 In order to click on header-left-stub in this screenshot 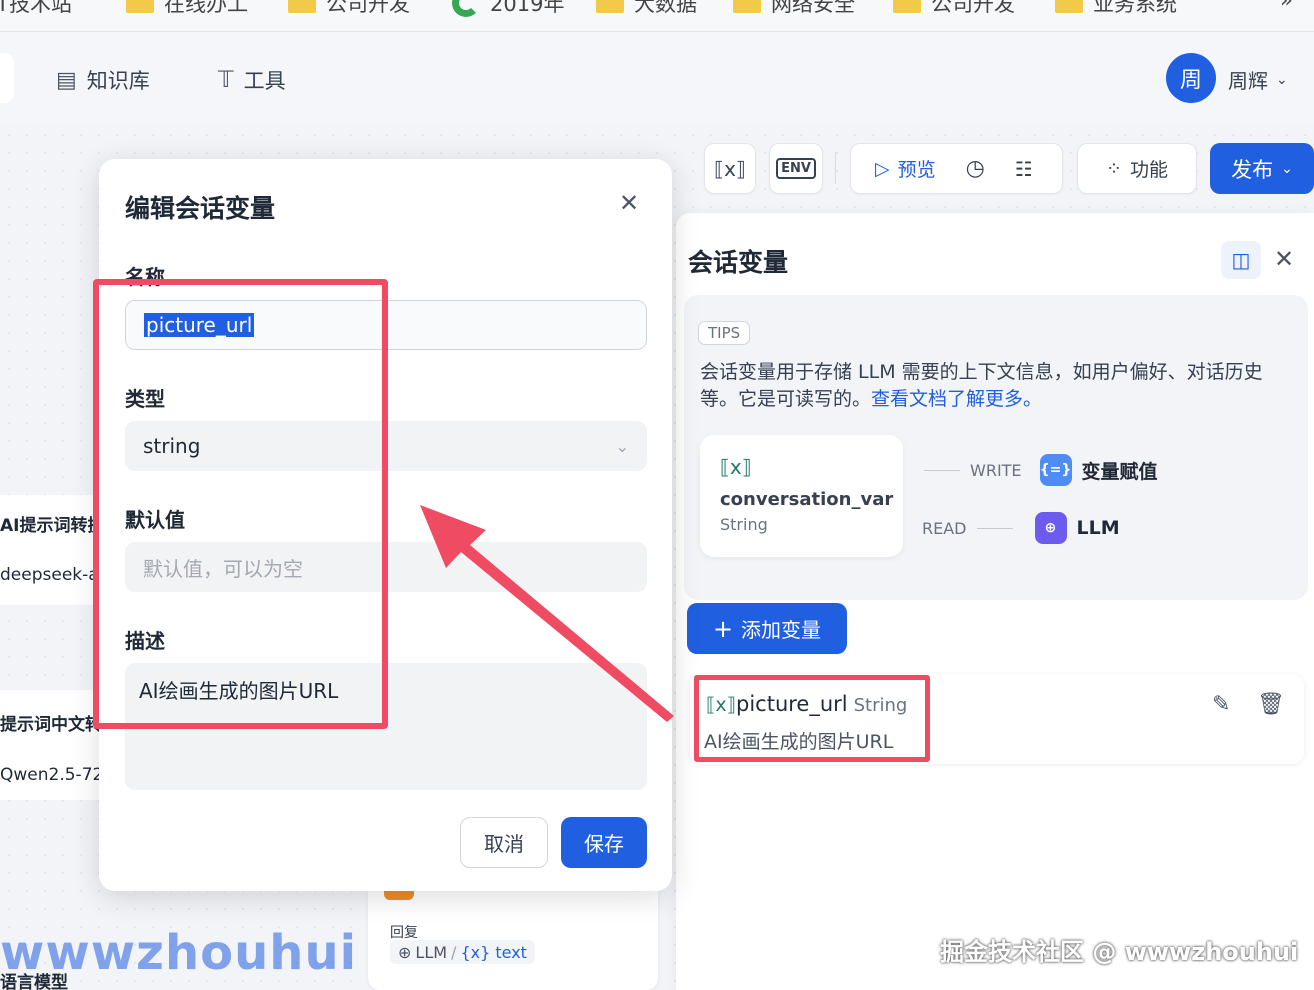, I will do `click(7, 78)`.